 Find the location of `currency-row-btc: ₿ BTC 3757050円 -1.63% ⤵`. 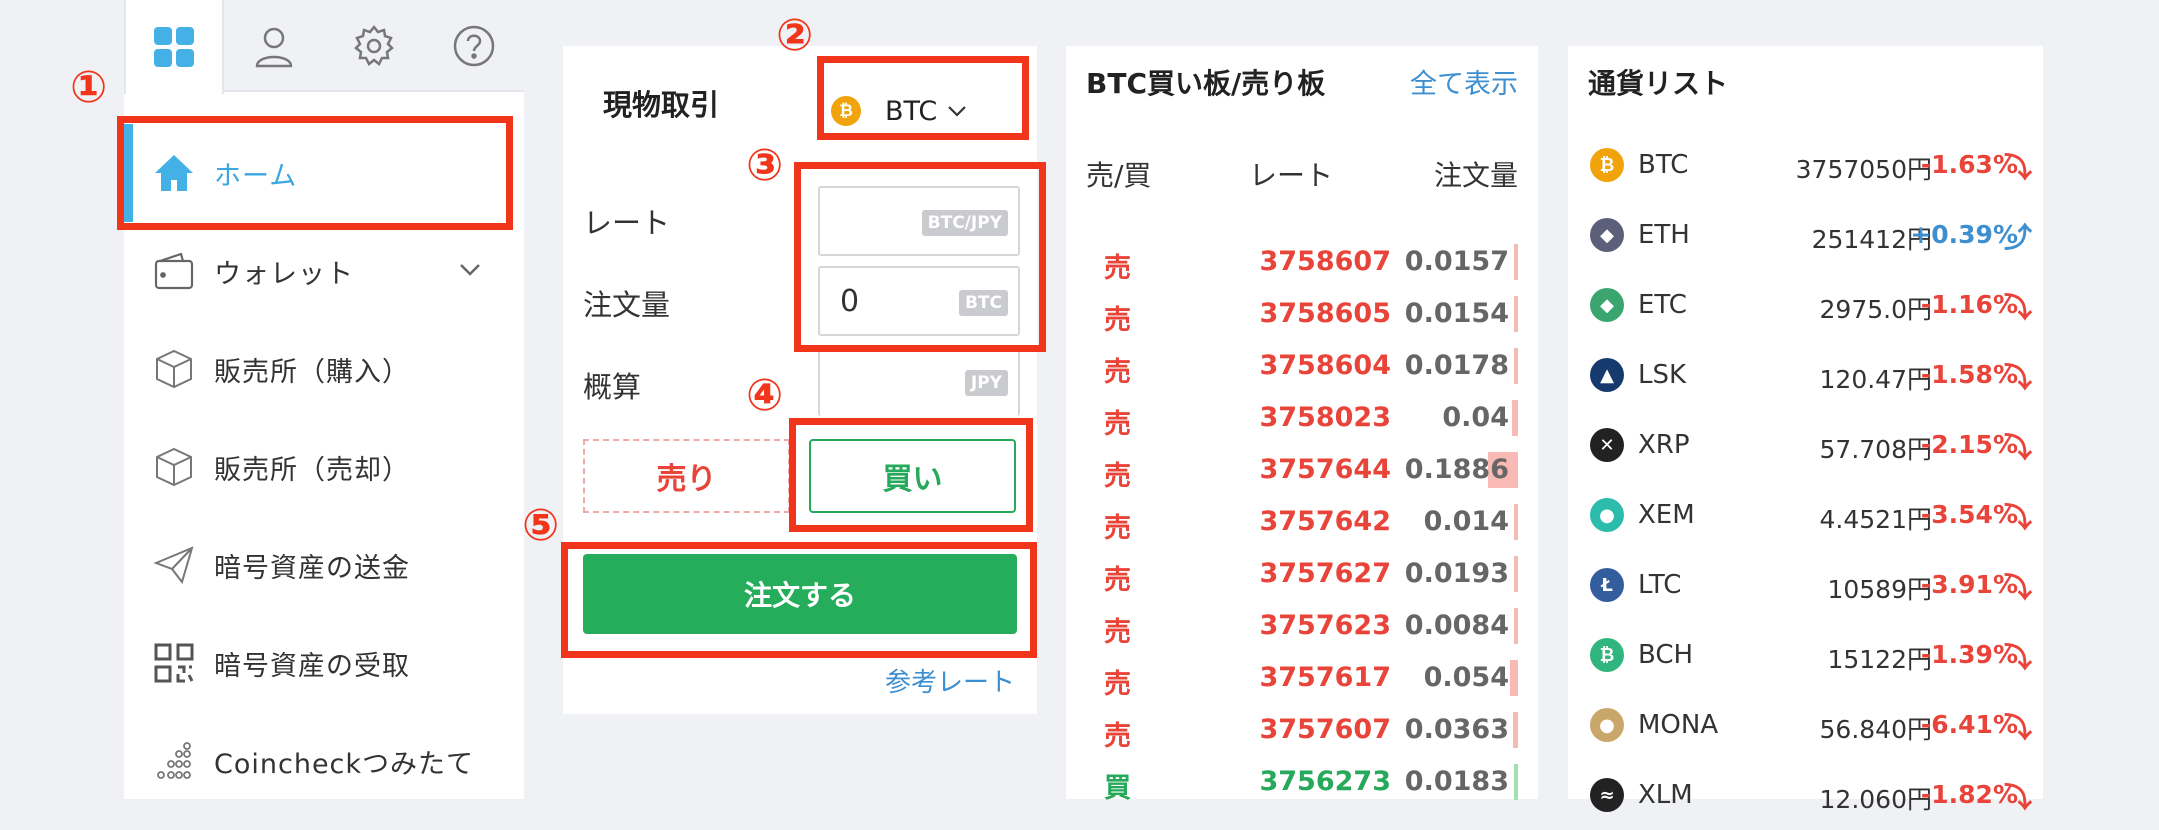

currency-row-btc: ₿ BTC 3757050円 -1.63% ⤵ is located at coordinates (1805, 165).